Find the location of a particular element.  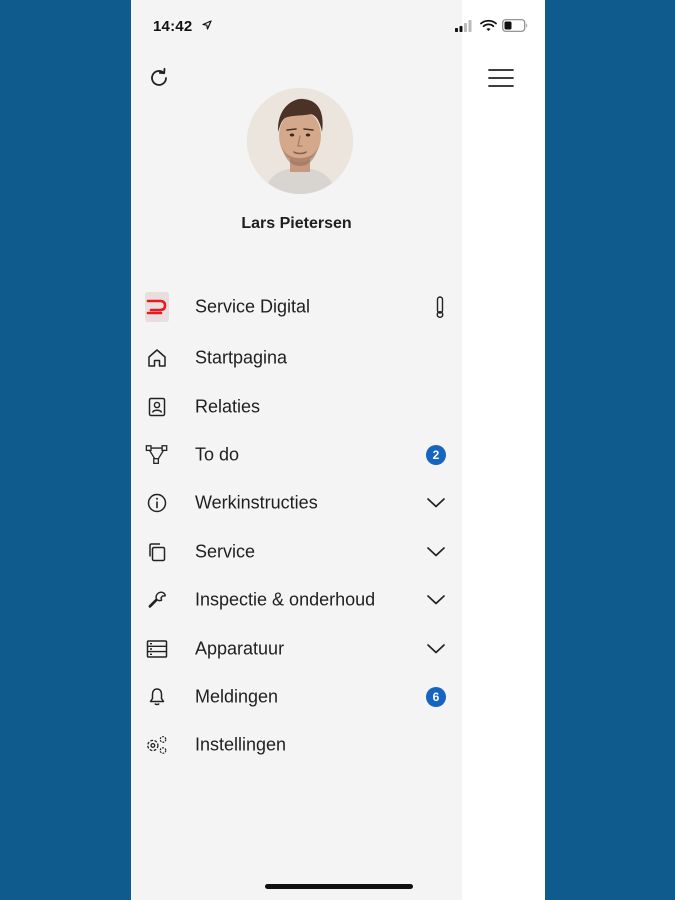

signal-icon is located at coordinates (463, 26).